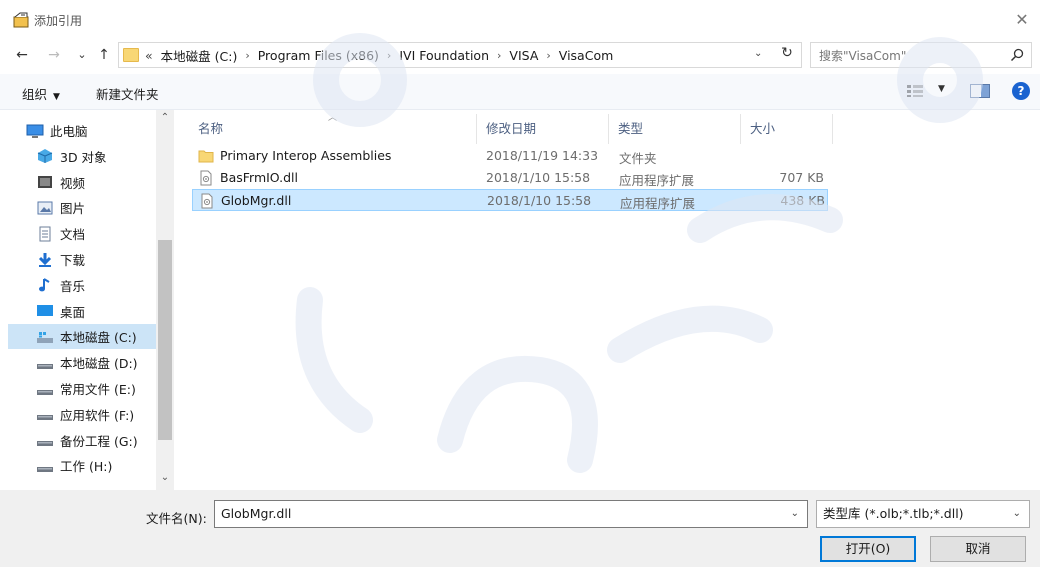 The width and height of the screenshot is (1040, 567). What do you see at coordinates (630, 127) in the screenshot?
I see `column-header-type: 类型` at bounding box center [630, 127].